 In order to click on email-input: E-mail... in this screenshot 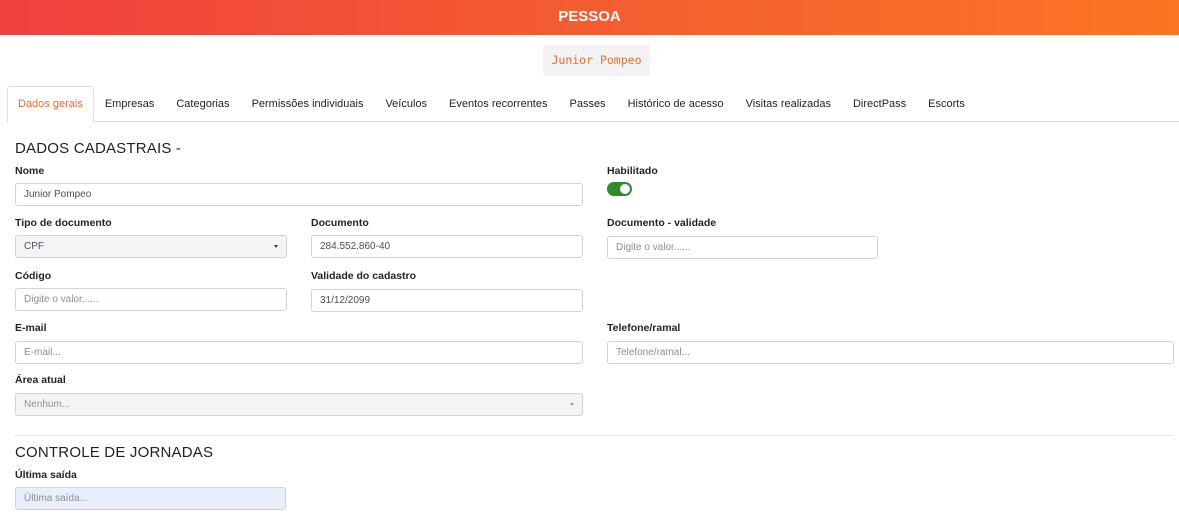, I will do `click(299, 352)`.